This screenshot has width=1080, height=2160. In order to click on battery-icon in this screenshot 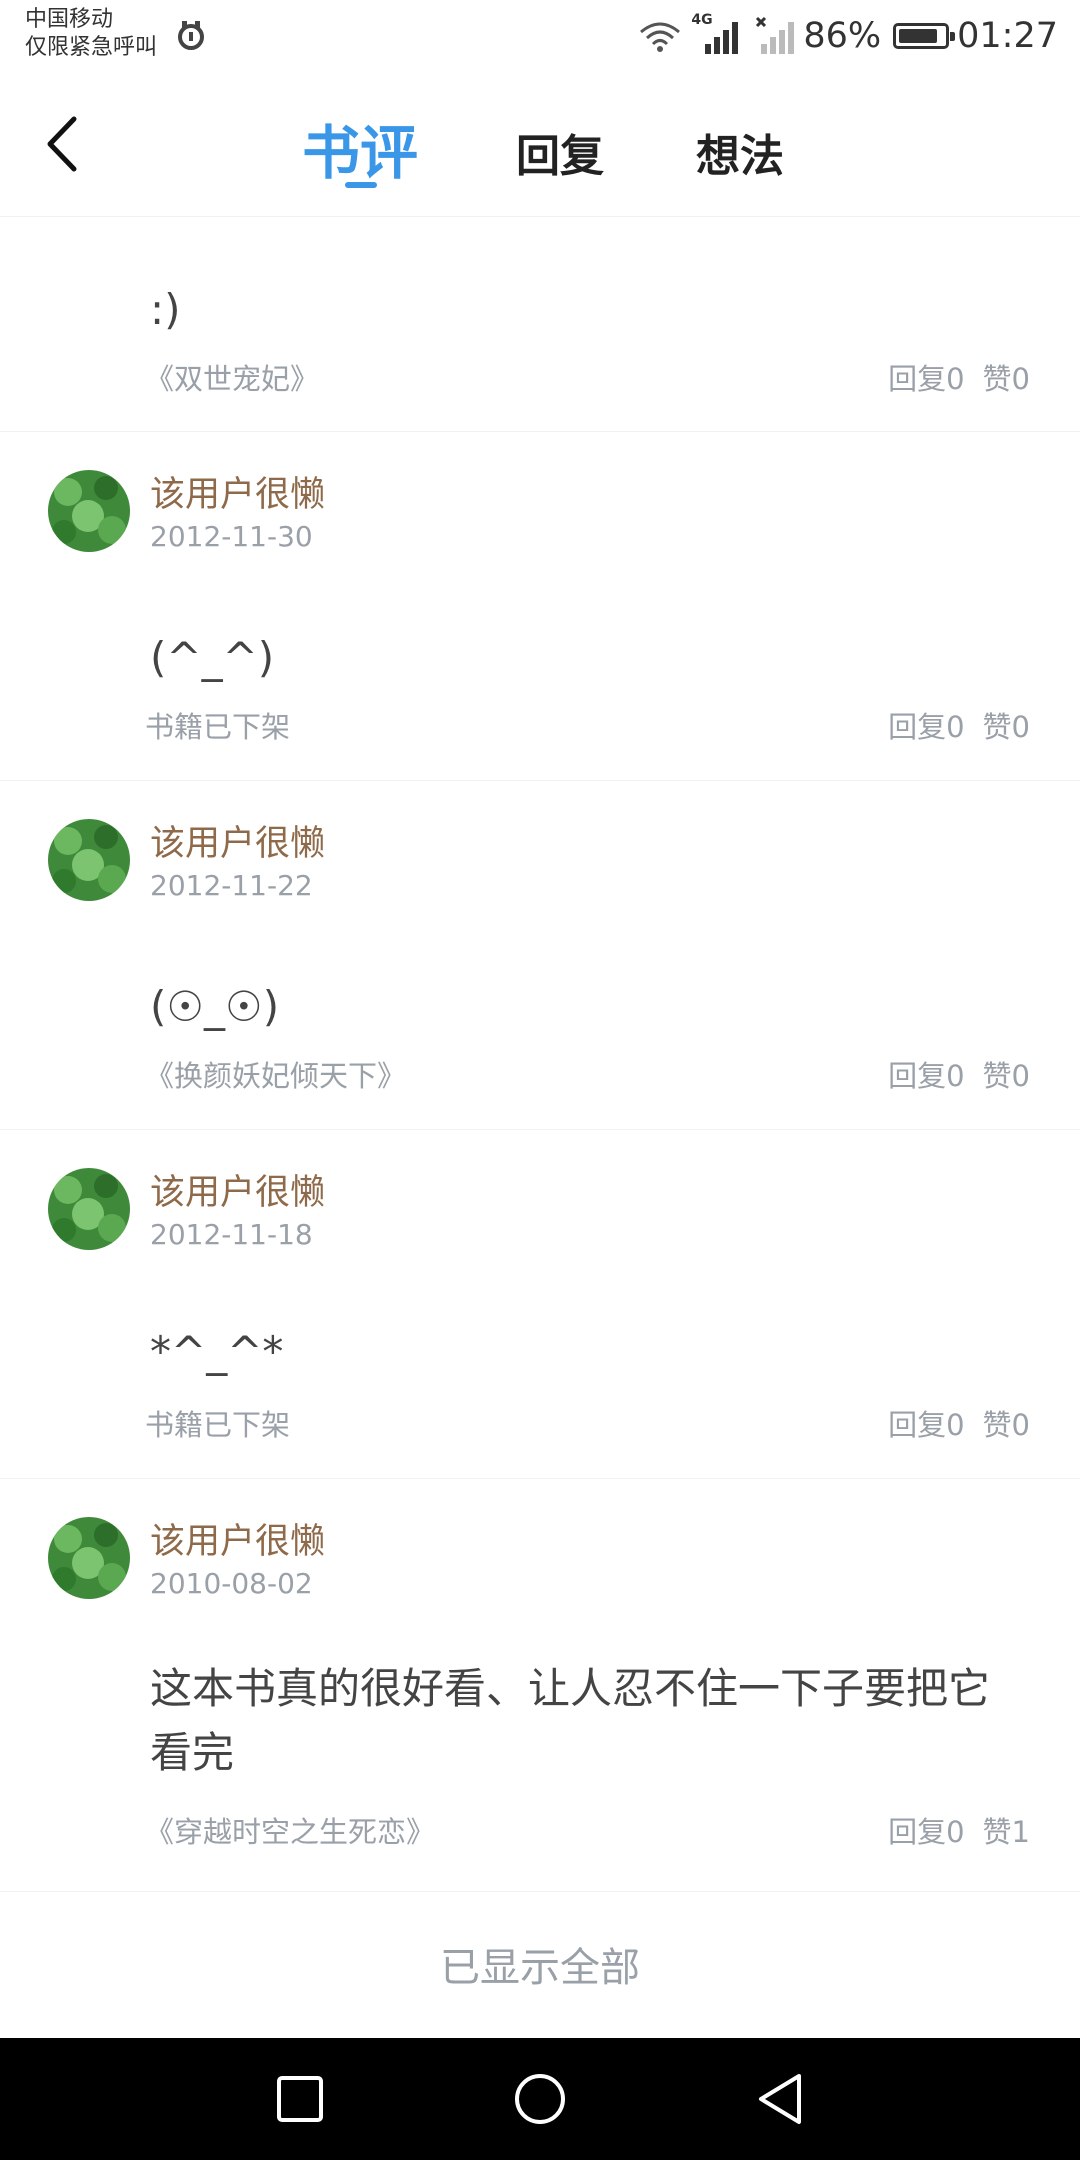, I will do `click(924, 36)`.